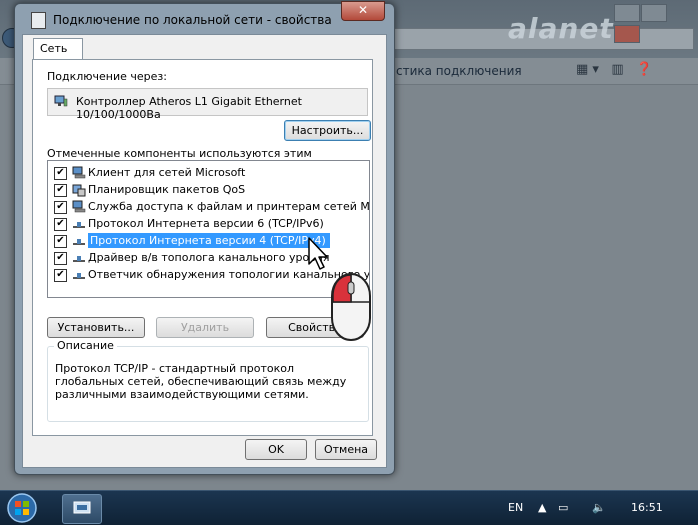 The height and width of the screenshot is (525, 698). I want to click on volume-icon: 🔈, so click(599, 507).